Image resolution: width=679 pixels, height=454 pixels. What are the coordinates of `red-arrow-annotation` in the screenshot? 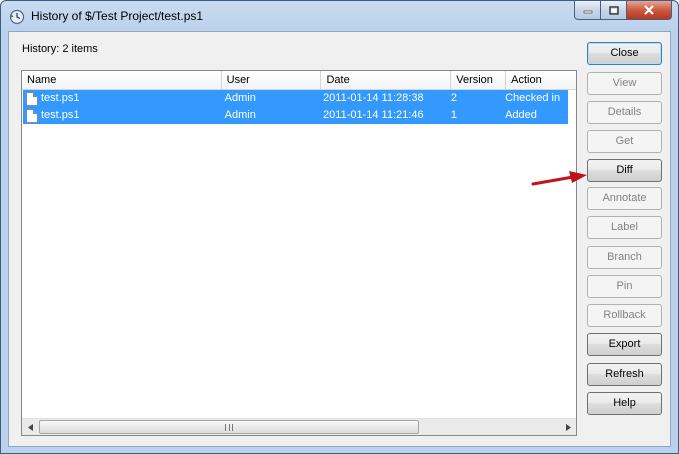 It's located at (559, 178).